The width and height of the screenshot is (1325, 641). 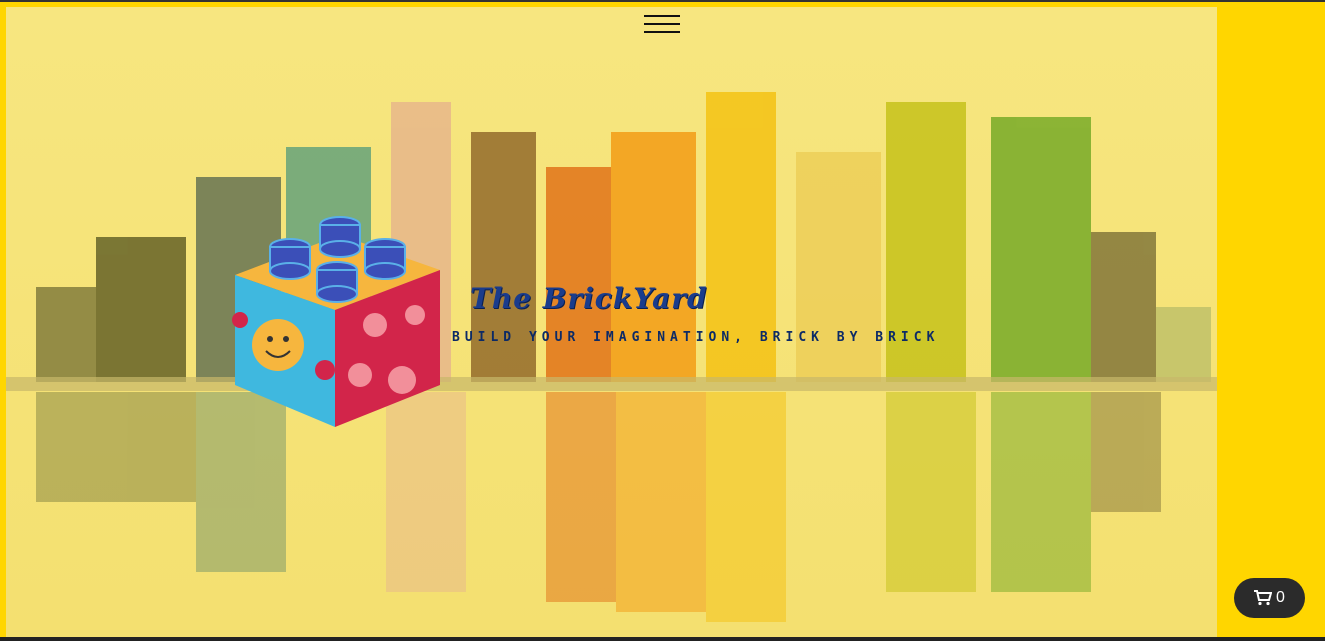 I want to click on bottom-border, so click(x=662, y=639).